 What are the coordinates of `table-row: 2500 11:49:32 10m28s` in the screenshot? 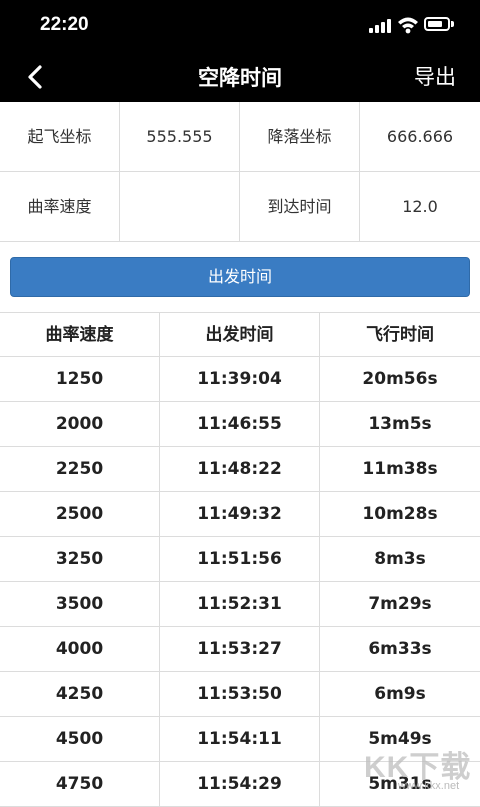 It's located at (240, 514).